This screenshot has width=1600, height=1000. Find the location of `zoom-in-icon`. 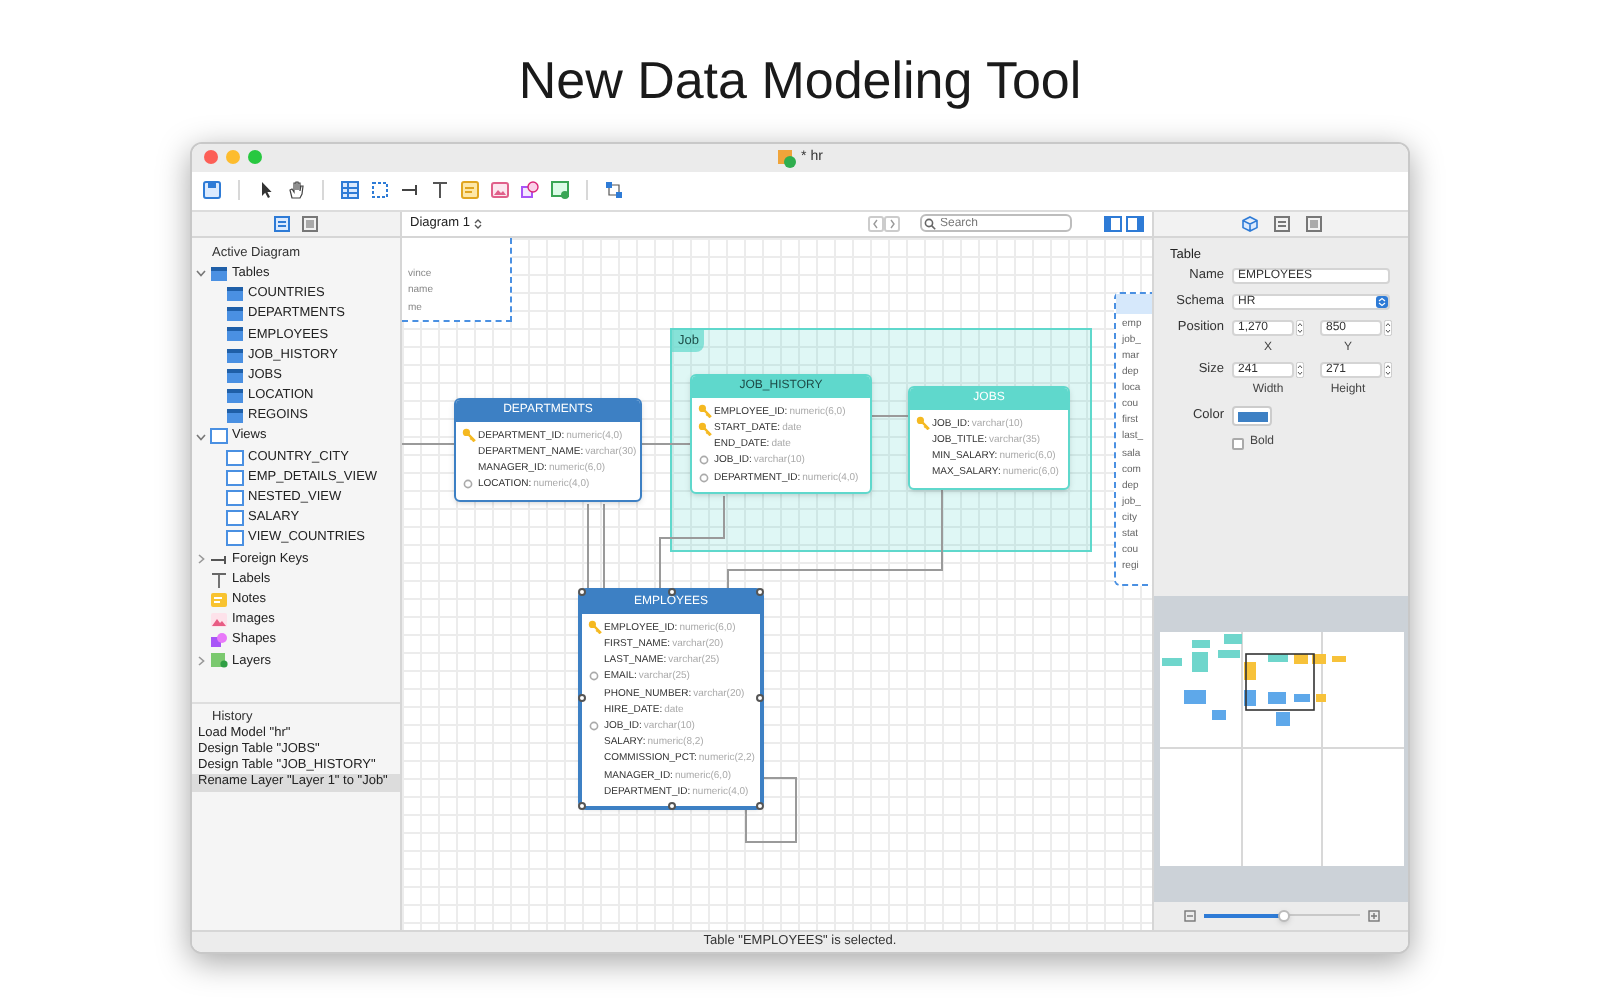

zoom-in-icon is located at coordinates (1373, 915).